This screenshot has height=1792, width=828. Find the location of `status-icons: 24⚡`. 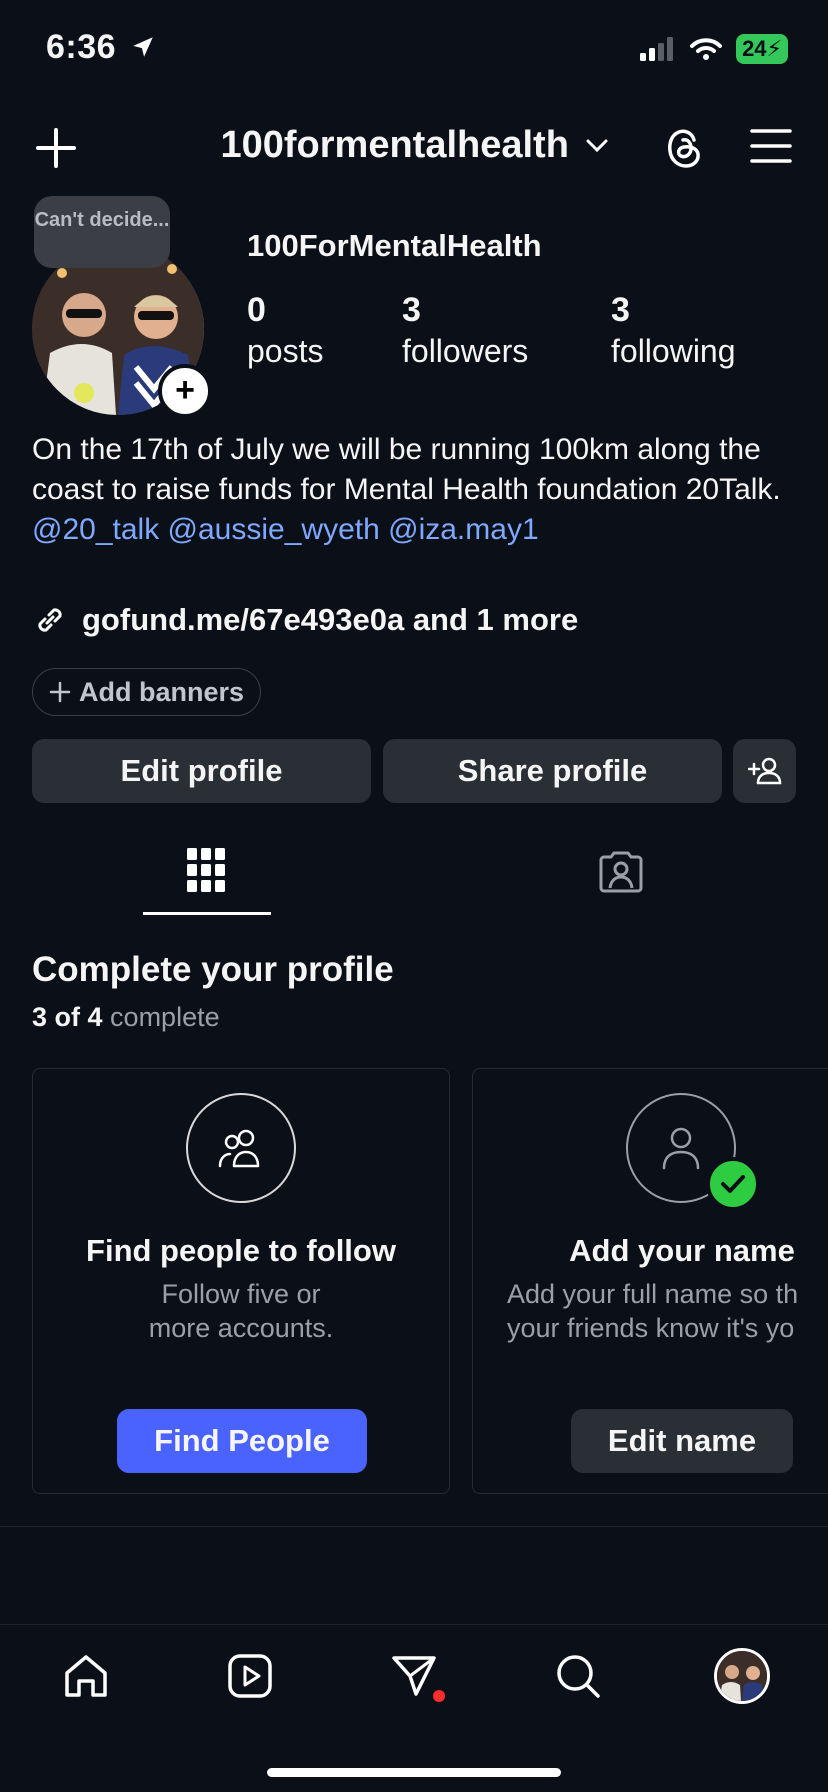

status-icons: 24⚡ is located at coordinates (714, 49).